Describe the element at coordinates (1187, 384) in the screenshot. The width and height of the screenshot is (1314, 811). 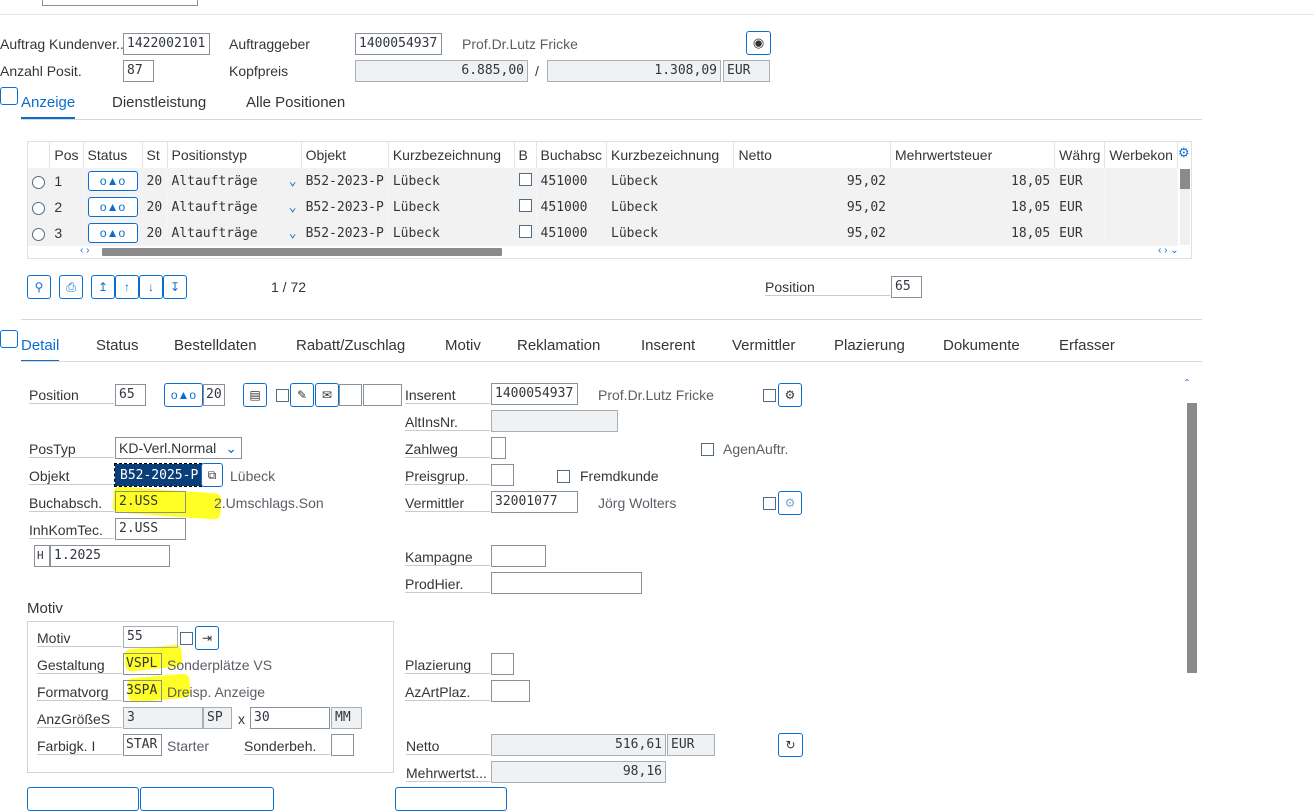
I see `detail-scroll-up-icon: ˆ` at that location.